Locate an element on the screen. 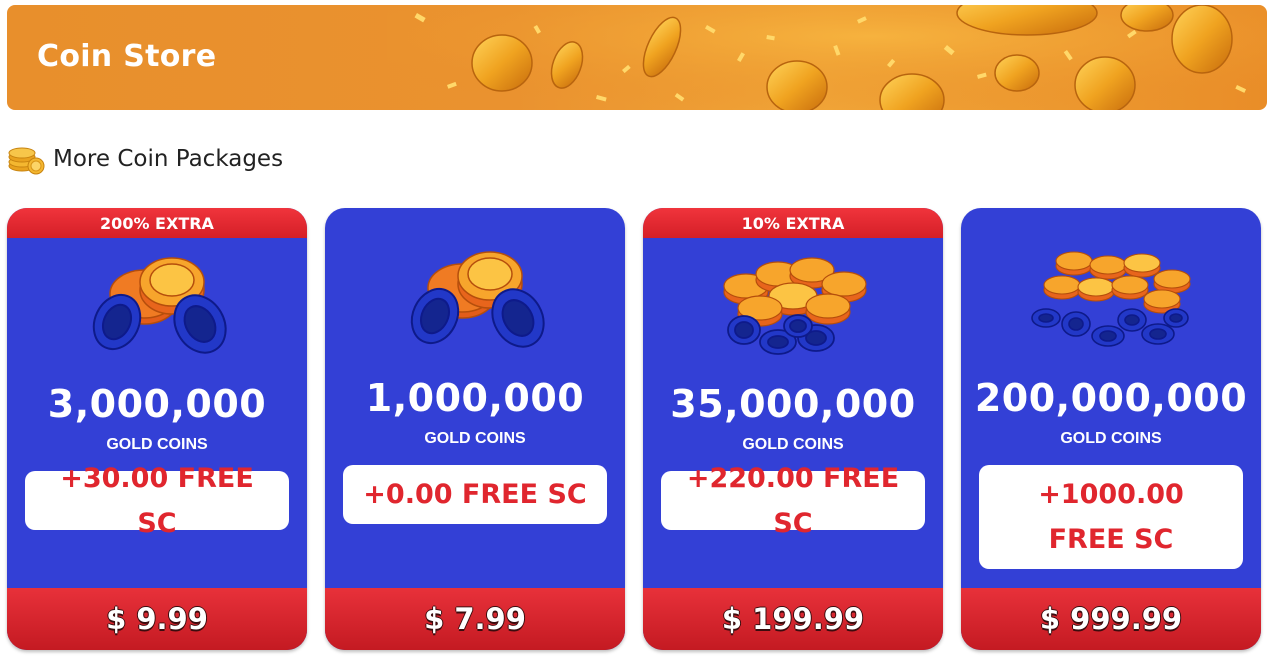 Image resolution: width=1267 pixels, height=657 pixels. coin-stack-icon is located at coordinates (26, 161).